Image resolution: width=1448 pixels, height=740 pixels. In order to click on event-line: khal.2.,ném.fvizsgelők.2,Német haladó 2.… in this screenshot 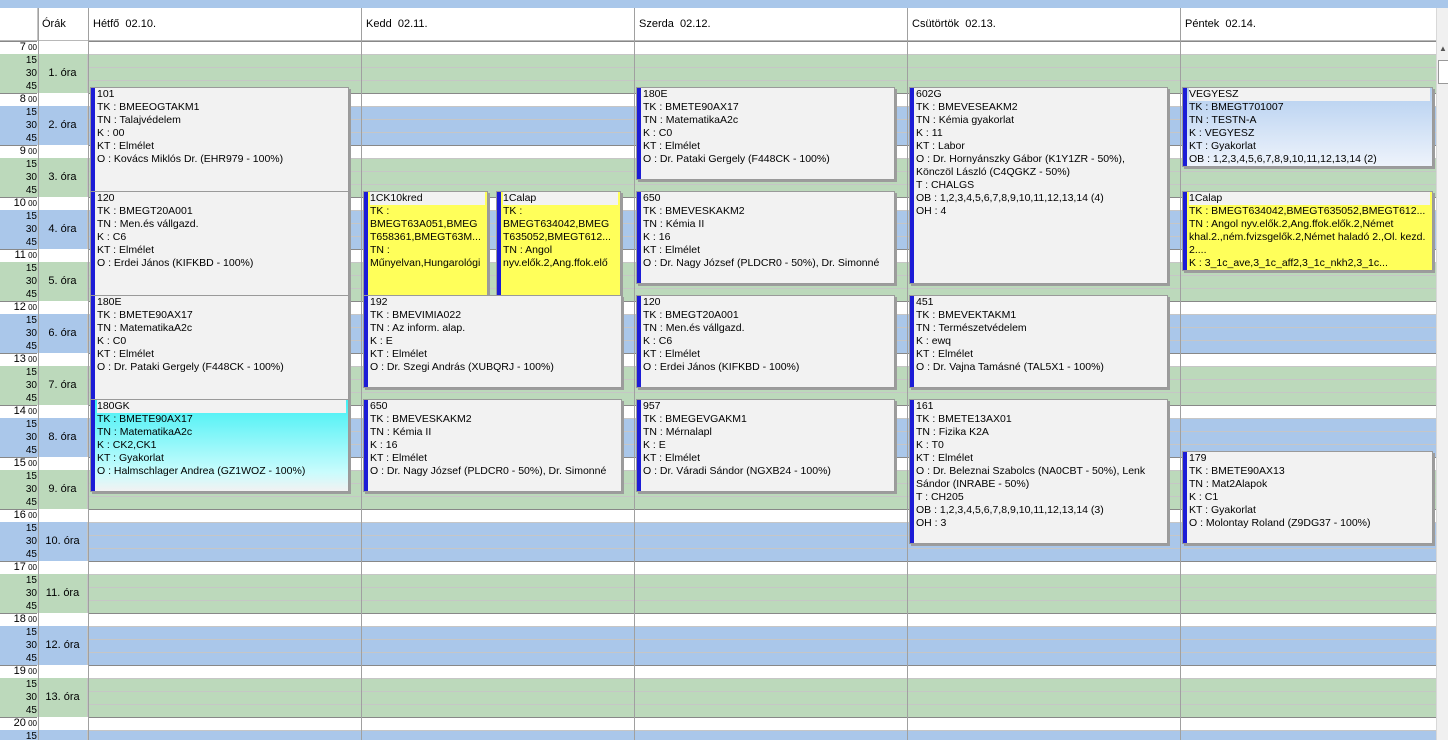, I will do `click(1307, 237)`.